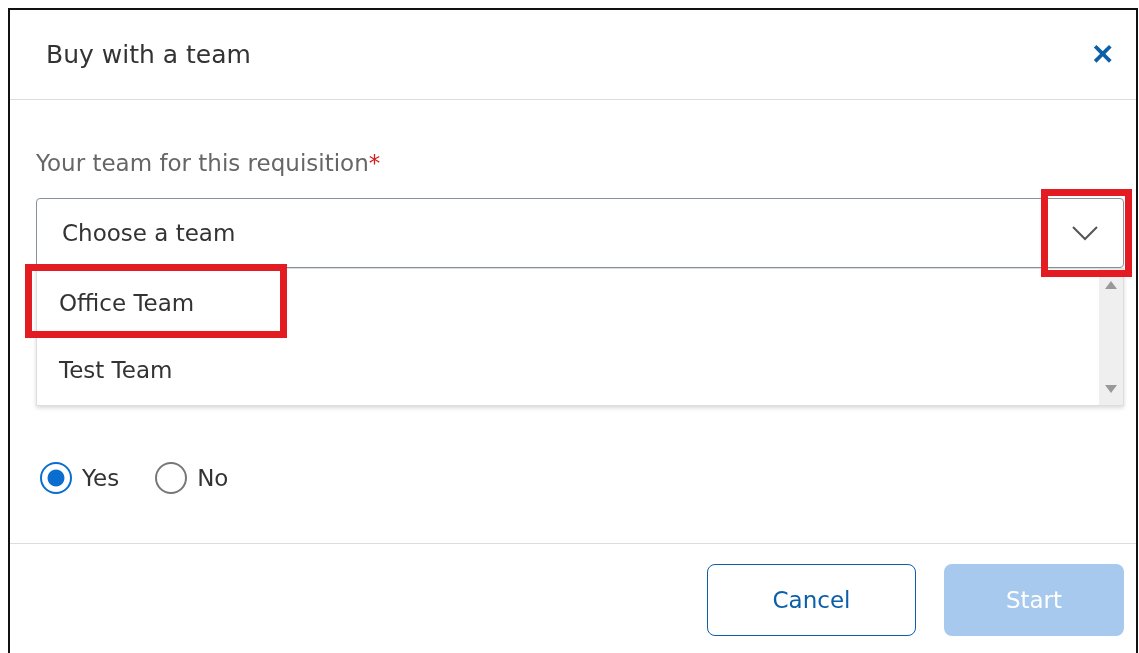 This screenshot has height=653, width=1139. Describe the element at coordinates (149, 233) in the screenshot. I see `dropdown-placeholder: Choose a team` at that location.